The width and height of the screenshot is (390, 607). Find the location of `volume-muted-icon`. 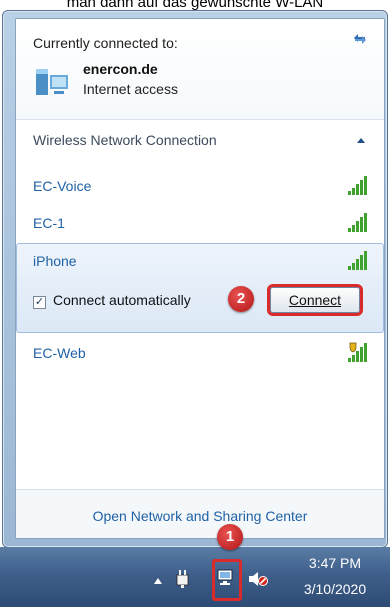

volume-muted-icon is located at coordinates (258, 579).